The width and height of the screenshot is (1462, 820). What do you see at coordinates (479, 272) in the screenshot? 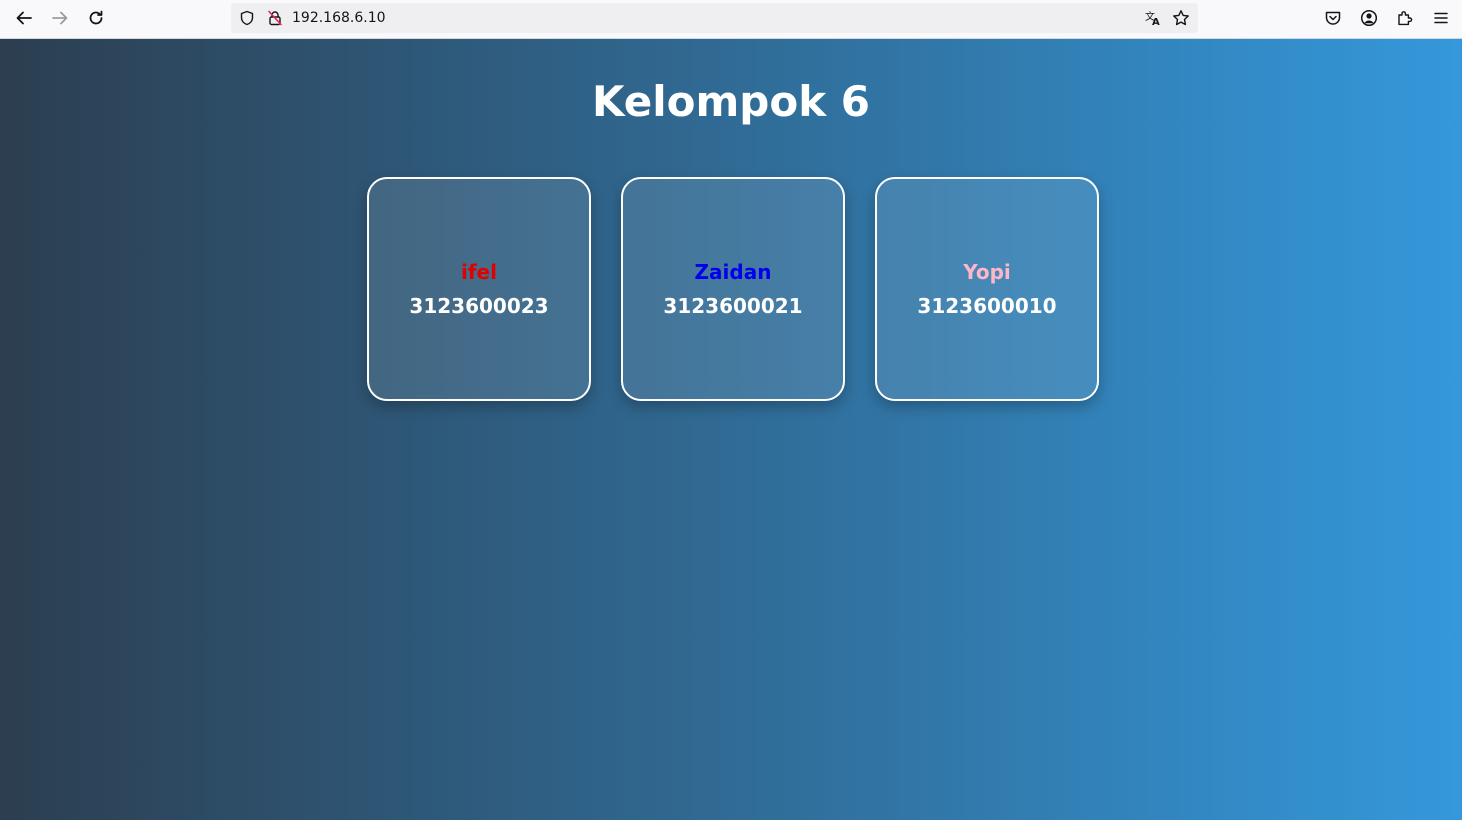
I see `member-name: ifel` at bounding box center [479, 272].